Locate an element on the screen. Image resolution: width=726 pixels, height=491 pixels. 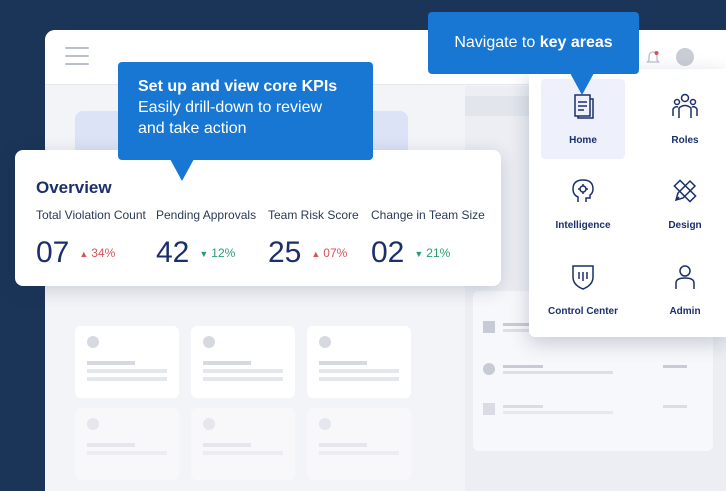
metric-label: Total Violation Count is located at coordinates (91, 215).